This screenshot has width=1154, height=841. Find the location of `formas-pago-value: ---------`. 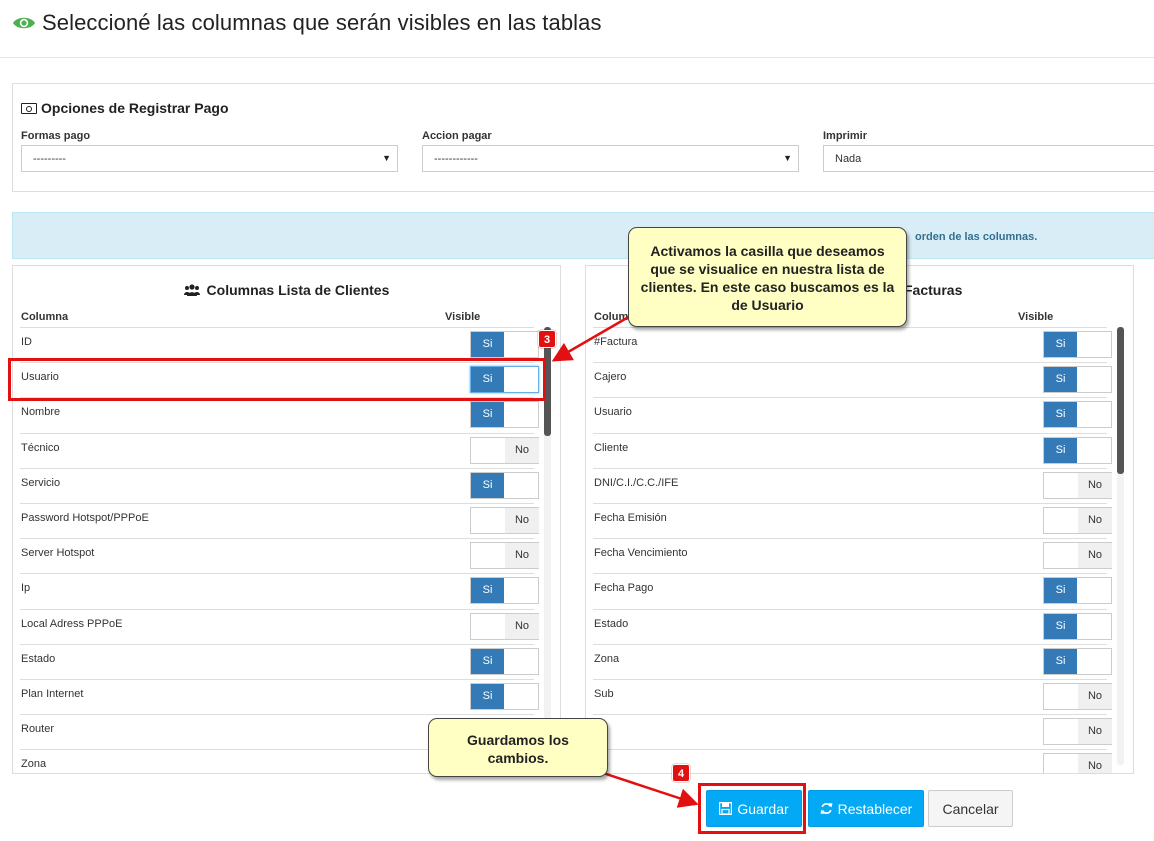

formas-pago-value: --------- is located at coordinates (49, 159).